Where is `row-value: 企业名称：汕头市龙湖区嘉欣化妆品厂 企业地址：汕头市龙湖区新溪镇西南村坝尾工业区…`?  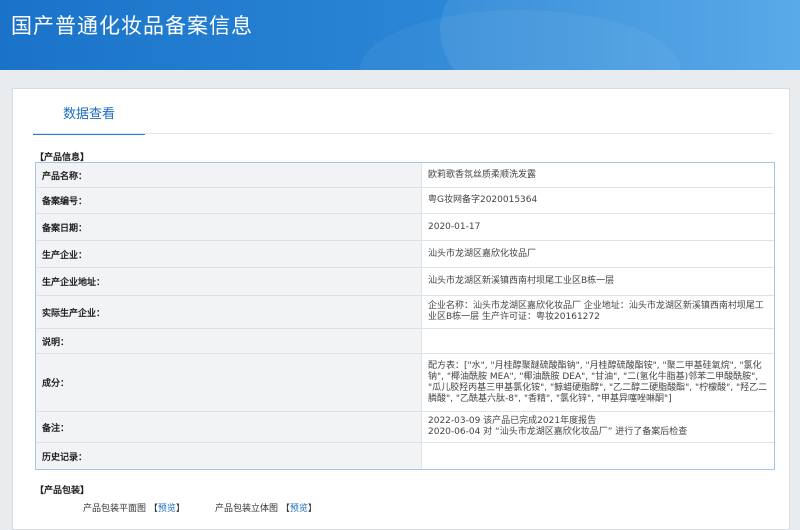 row-value: 企业名称：汕头市龙湖区嘉欣化妆品厂 企业地址：汕头市龙湖区新溪镇西南村坝尾工业区… is located at coordinates (596, 311).